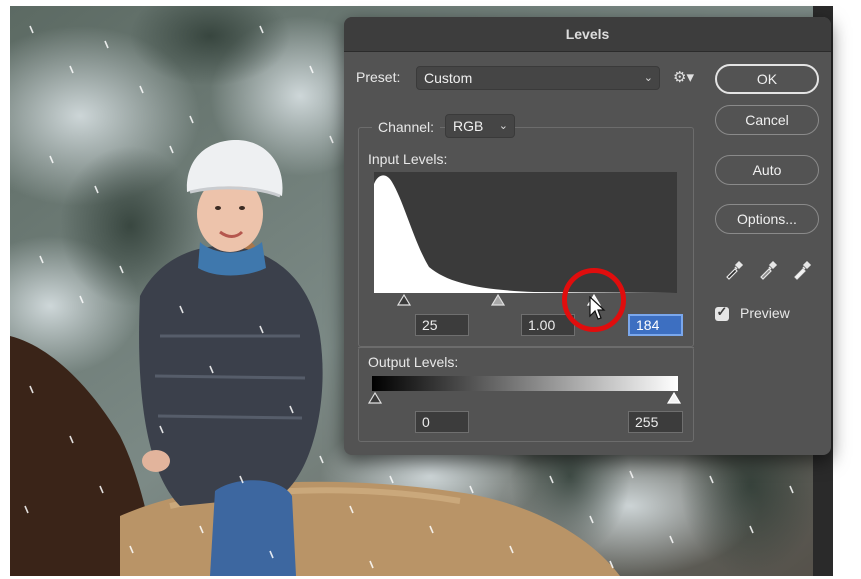  What do you see at coordinates (468, 126) in the screenshot?
I see `channel-value: RGB` at bounding box center [468, 126].